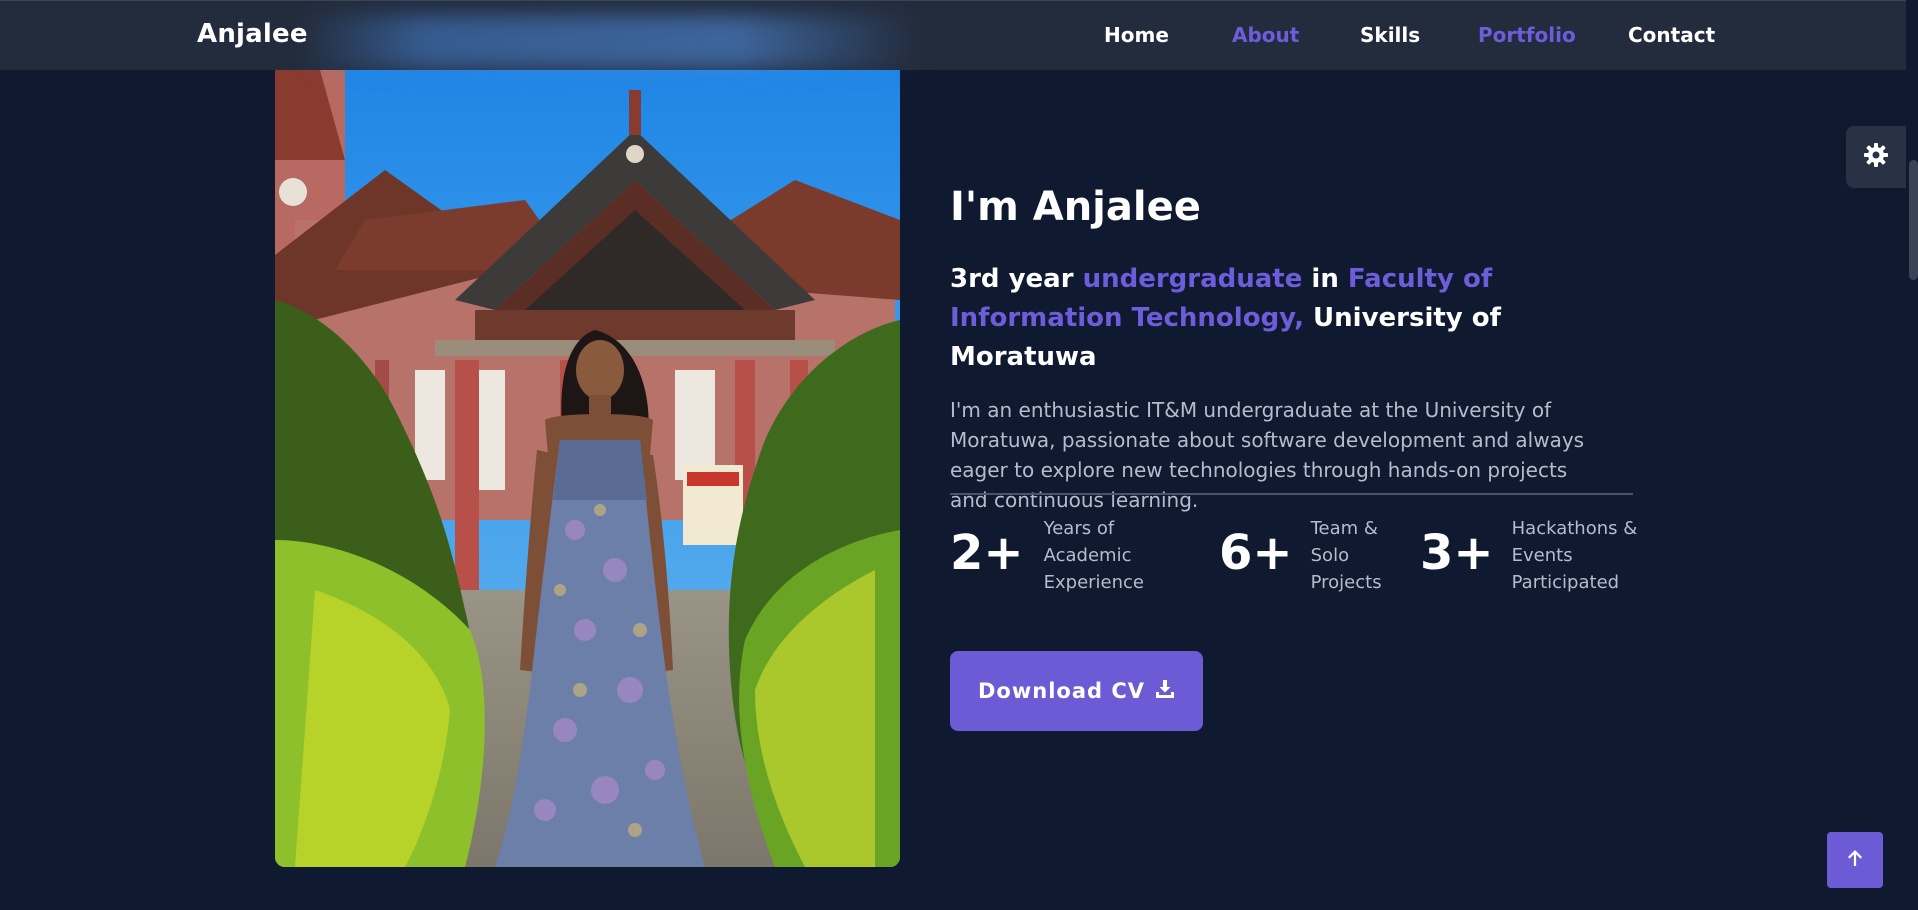  I want to click on stat-label-line: Projects, so click(1346, 582).